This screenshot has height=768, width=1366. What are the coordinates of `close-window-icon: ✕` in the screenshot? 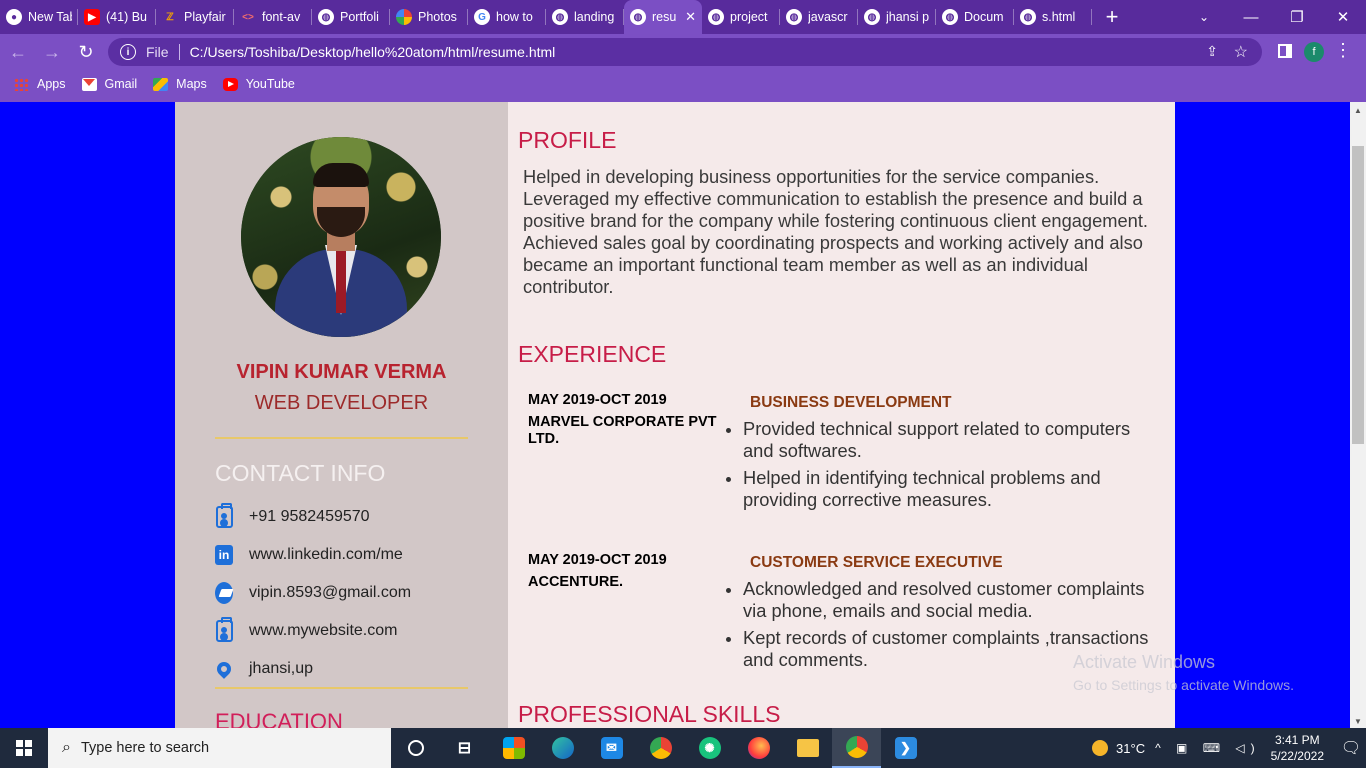 It's located at (1343, 17).